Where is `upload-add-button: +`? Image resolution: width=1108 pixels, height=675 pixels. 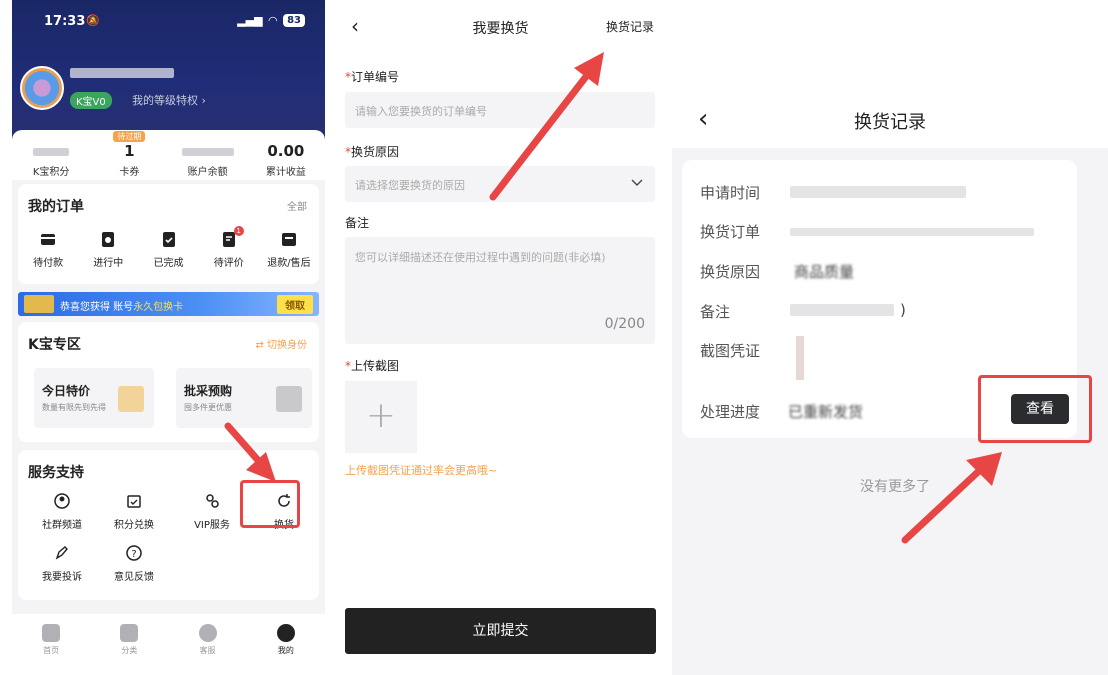
upload-add-button: + is located at coordinates (381, 417).